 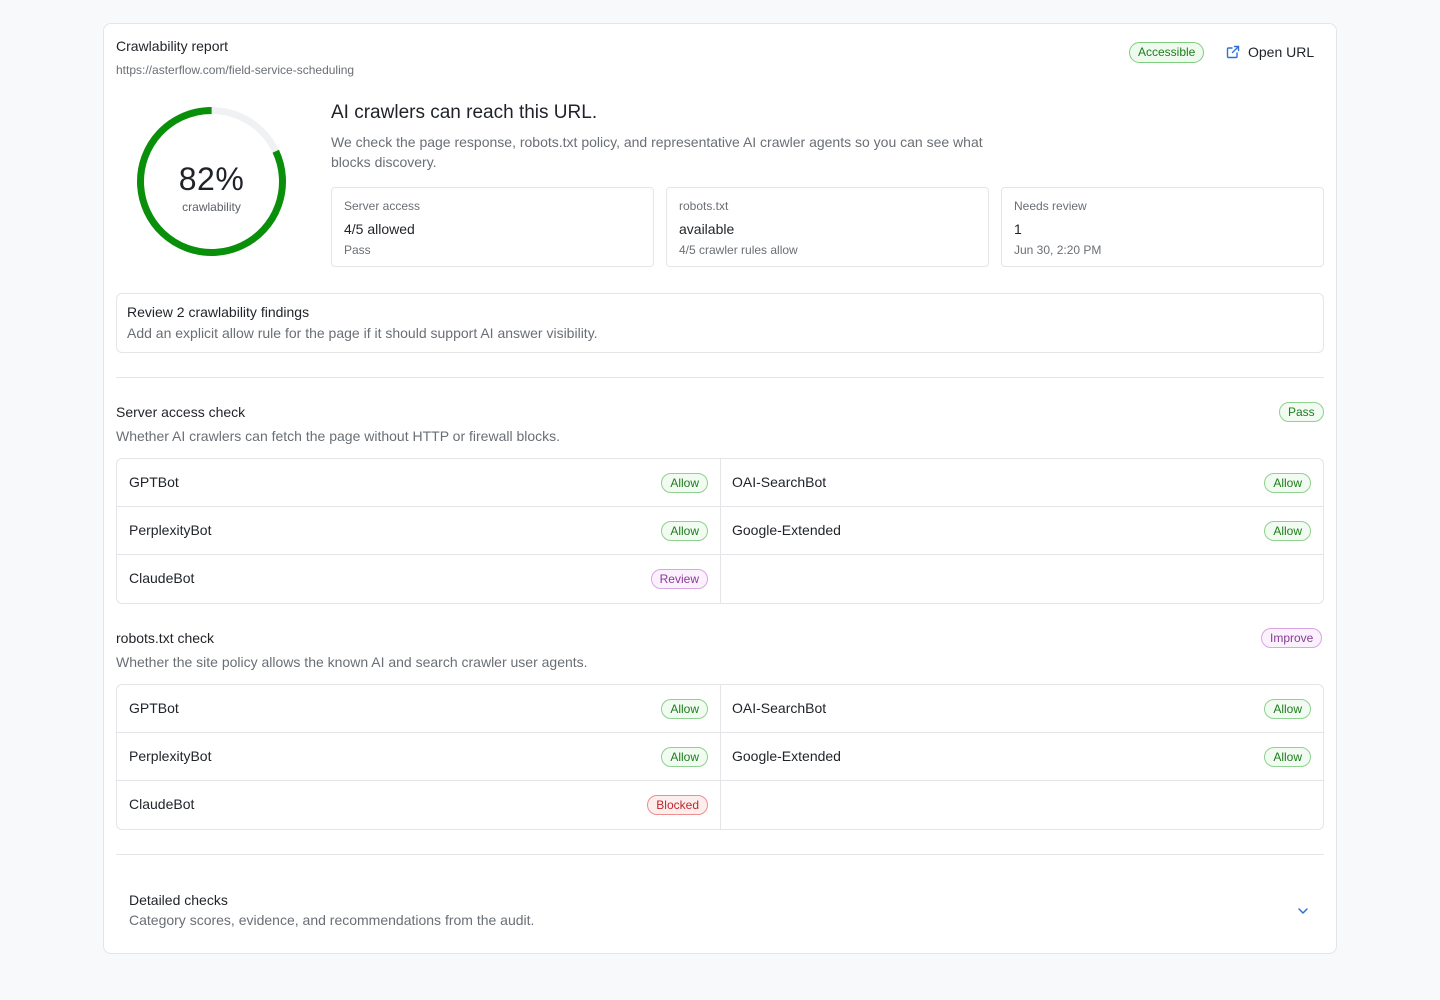 What do you see at coordinates (464, 112) in the screenshot?
I see `summary-headline: AI crawlers can reach this URL.` at bounding box center [464, 112].